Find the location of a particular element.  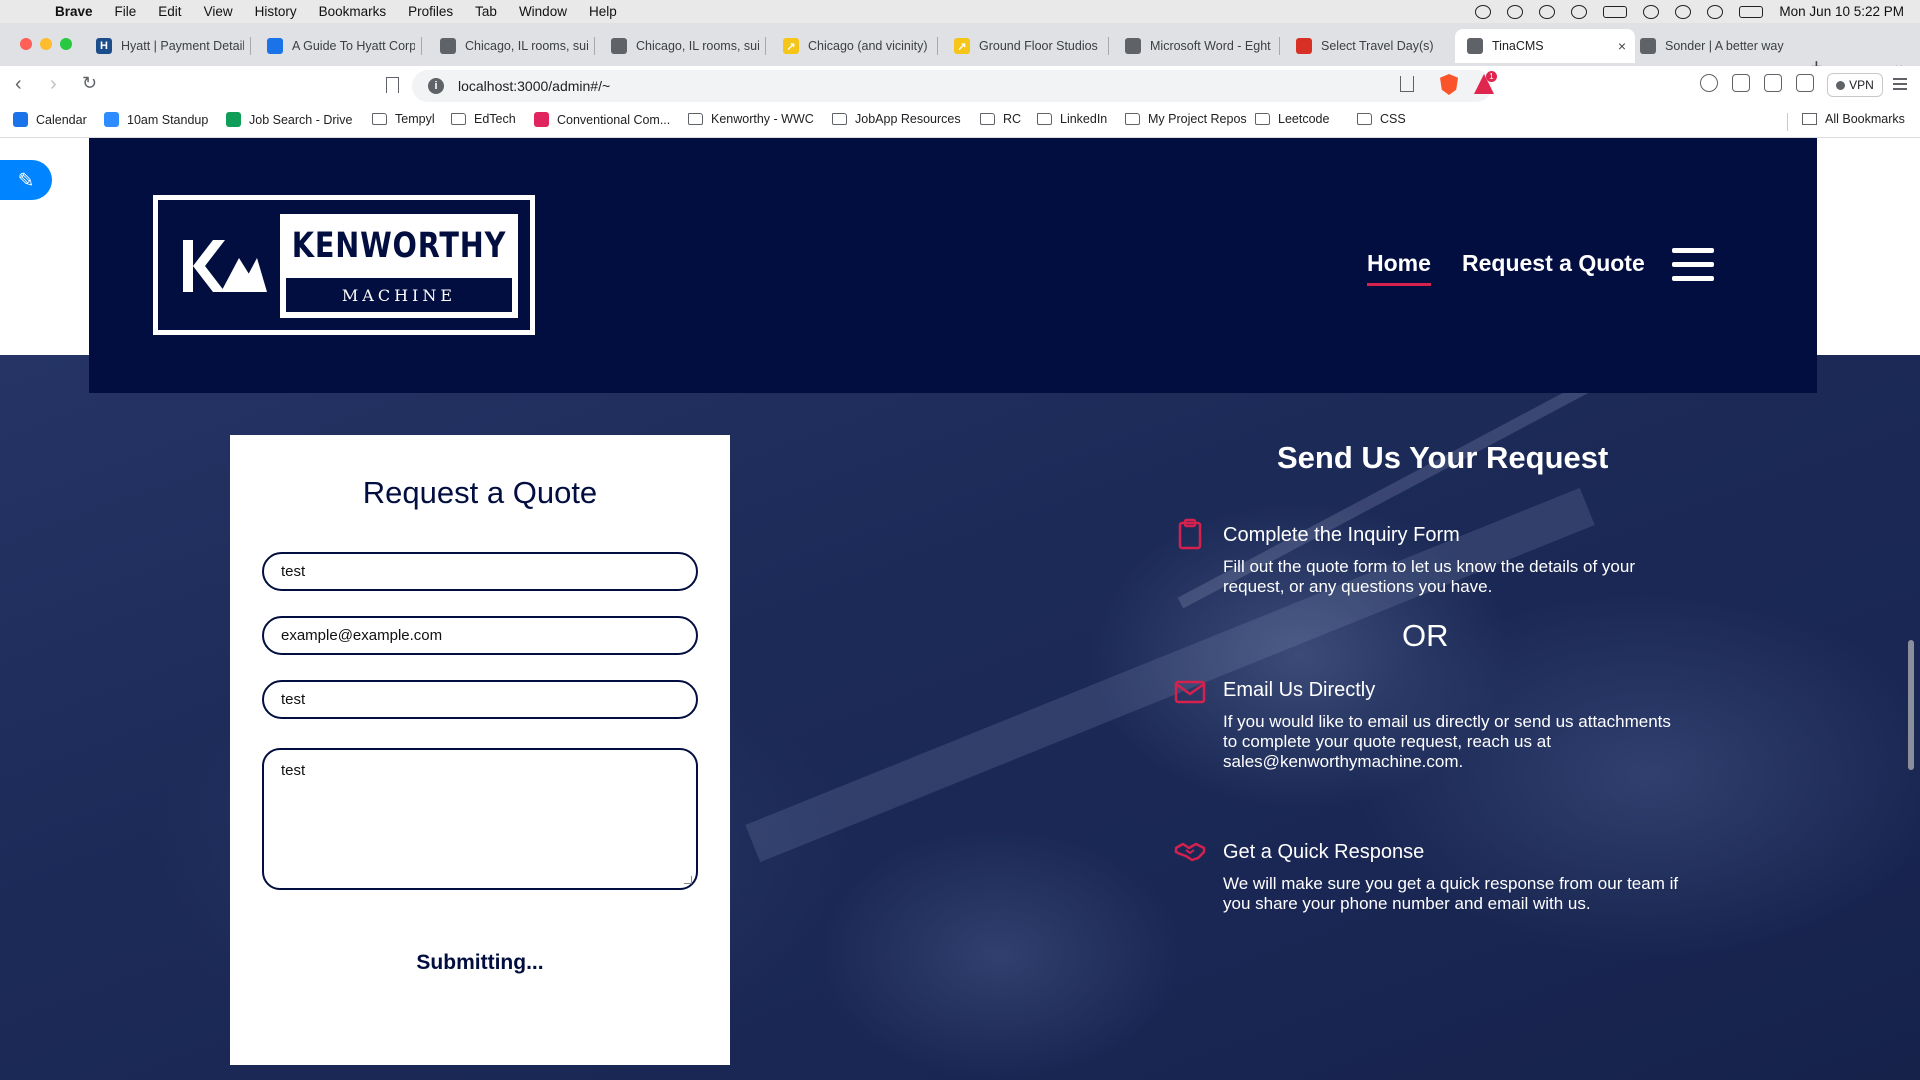

close-tab-icon: × is located at coordinates (1622, 46).